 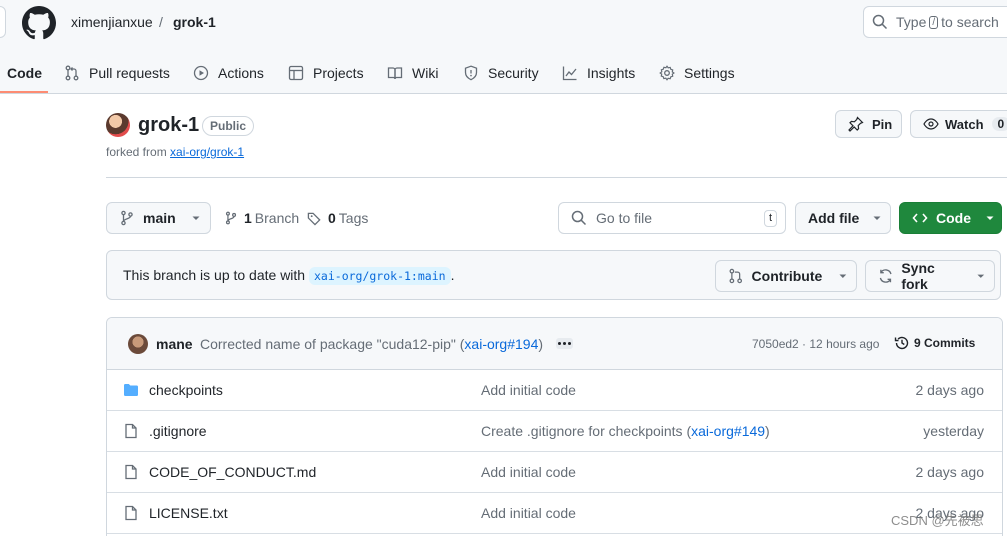 I want to click on tag-count: 0, so click(x=332, y=218).